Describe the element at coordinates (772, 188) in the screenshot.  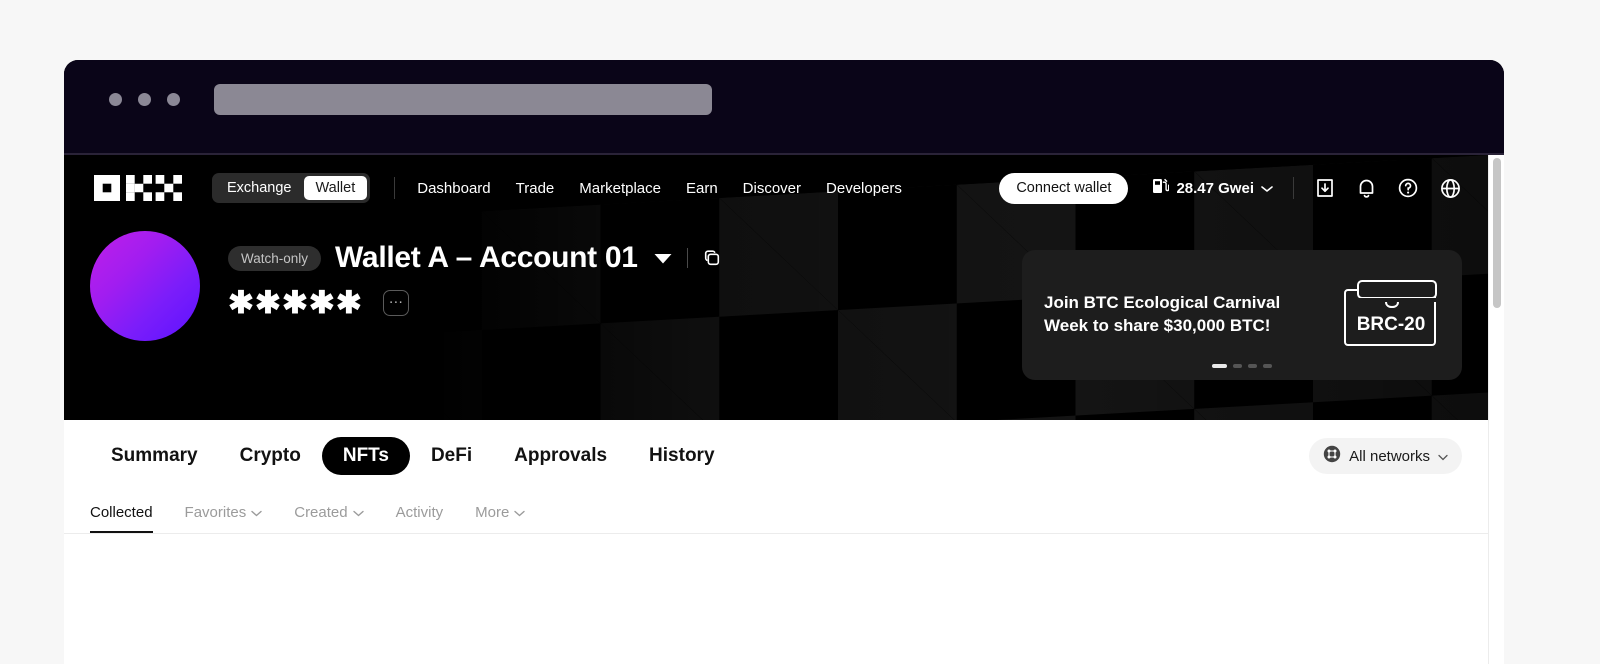
I see `nav-link-discover: Discover` at that location.